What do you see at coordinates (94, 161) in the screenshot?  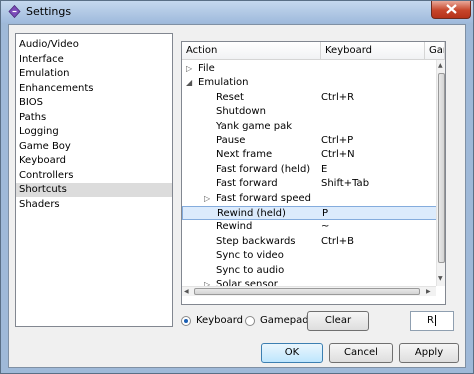 I see `sidebar-item-keyboard: Keyboard` at bounding box center [94, 161].